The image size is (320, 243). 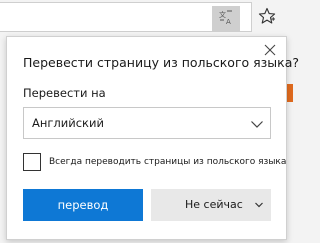 I want to click on translate-button-primary: перевод, so click(x=83, y=205).